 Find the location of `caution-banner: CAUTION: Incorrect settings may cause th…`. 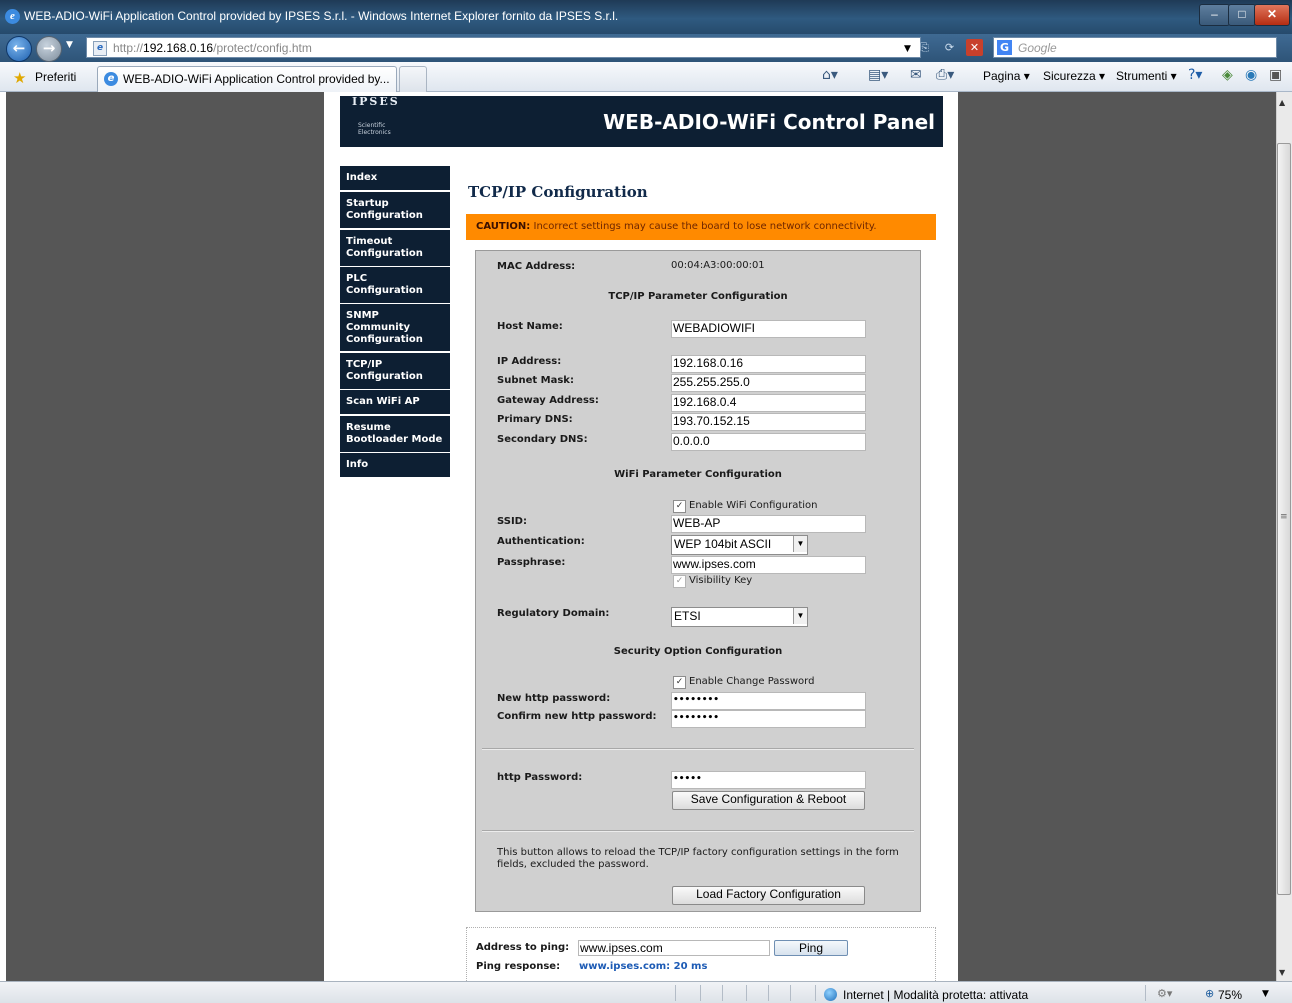

caution-banner: CAUTION: Incorrect settings may cause th… is located at coordinates (701, 227).